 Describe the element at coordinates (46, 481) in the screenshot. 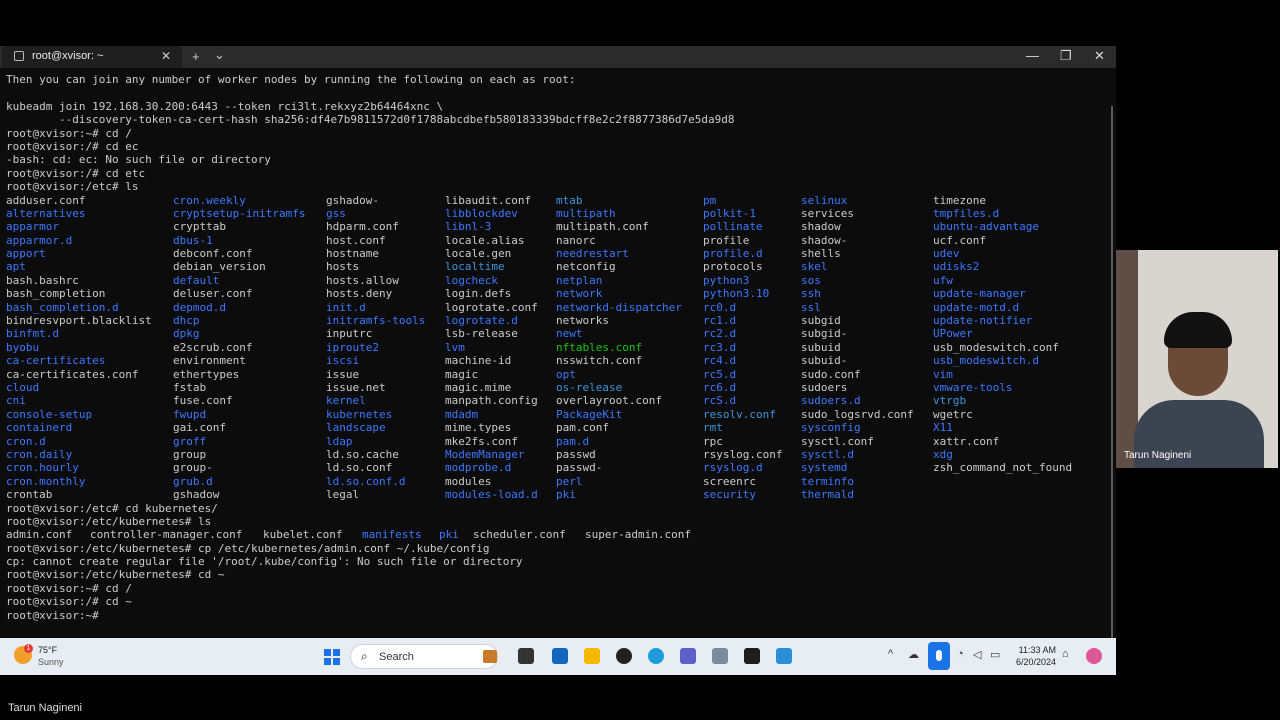

I see `ls-entry: cron.monthly` at that location.